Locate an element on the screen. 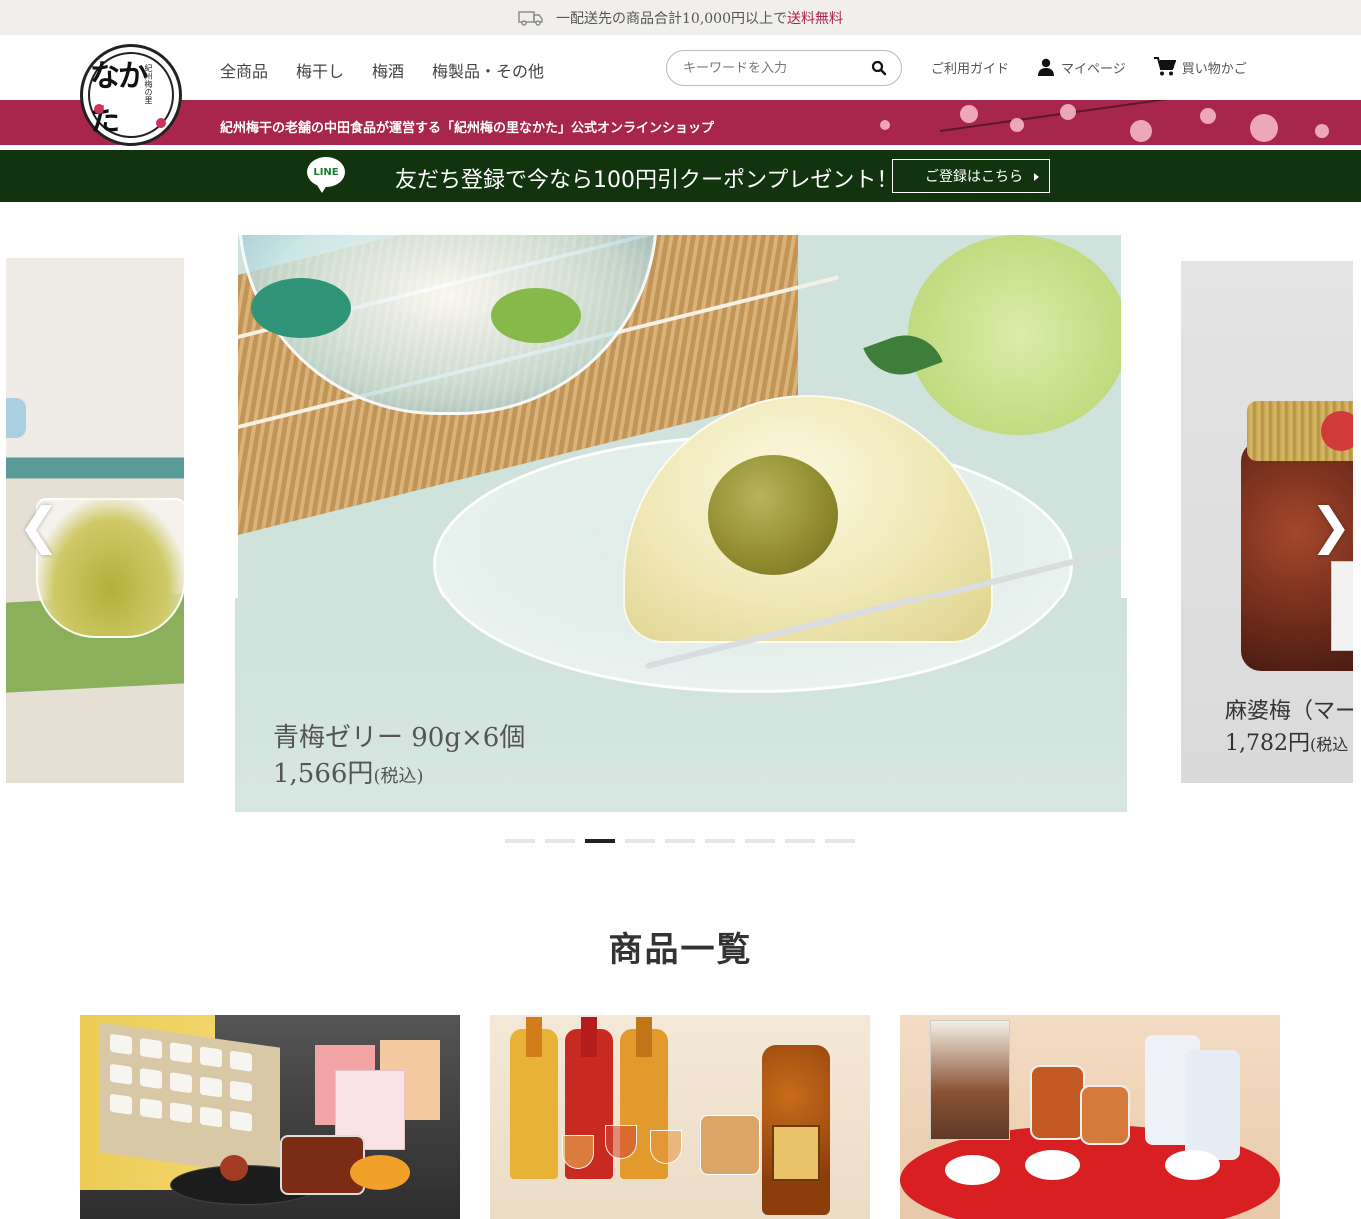 The width and height of the screenshot is (1361, 1219). logo-ring: なかた 紀州梅の里 is located at coordinates (131, 95).